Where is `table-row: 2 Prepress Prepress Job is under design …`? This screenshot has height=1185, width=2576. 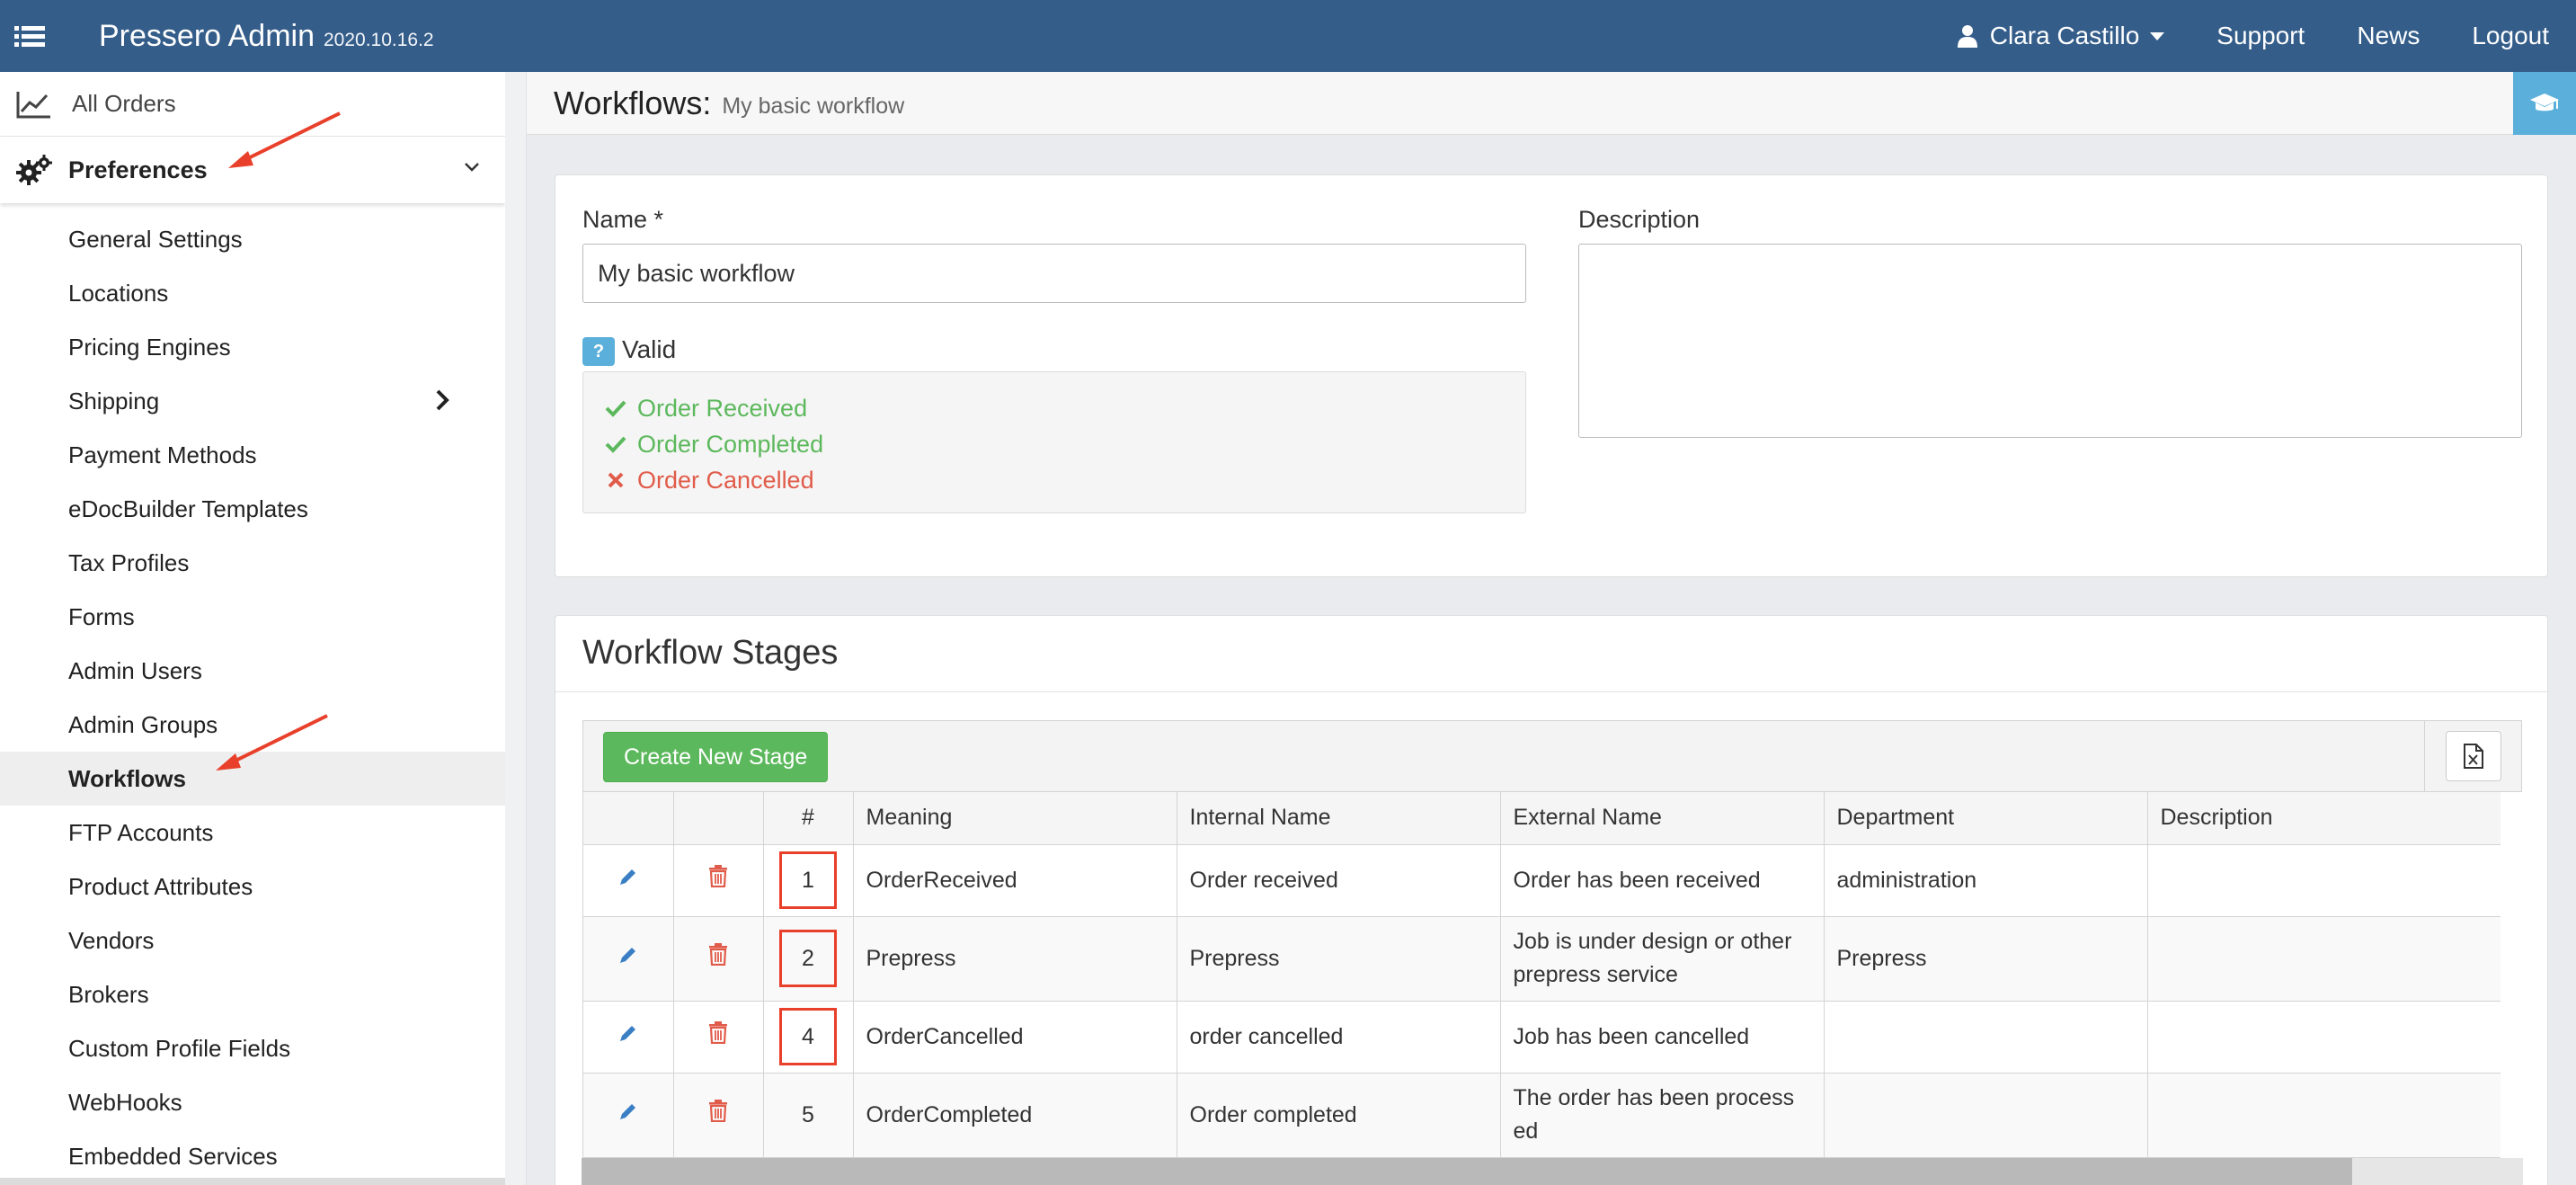 table-row: 2 Prepress Prepress Job is under design … is located at coordinates (1541, 959).